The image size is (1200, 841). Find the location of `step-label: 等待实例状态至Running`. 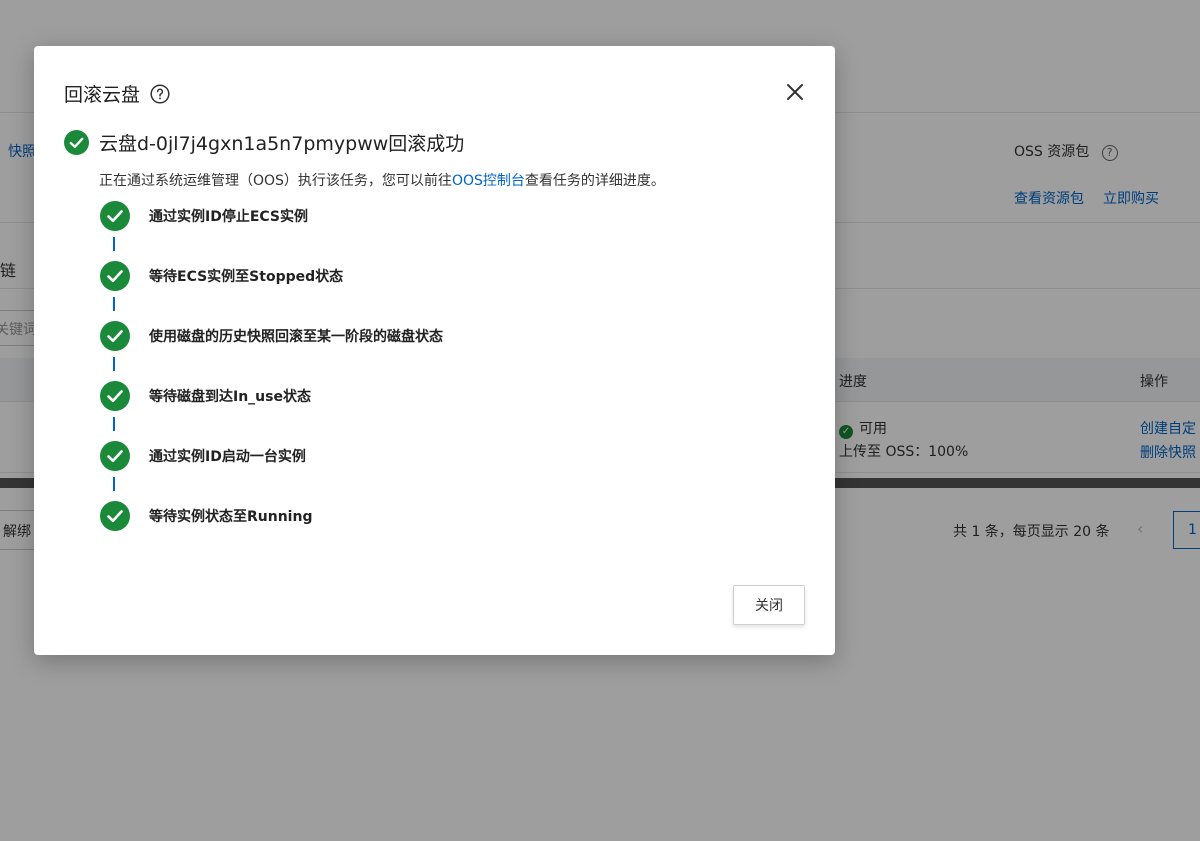

step-label: 等待实例状态至Running is located at coordinates (231, 517).